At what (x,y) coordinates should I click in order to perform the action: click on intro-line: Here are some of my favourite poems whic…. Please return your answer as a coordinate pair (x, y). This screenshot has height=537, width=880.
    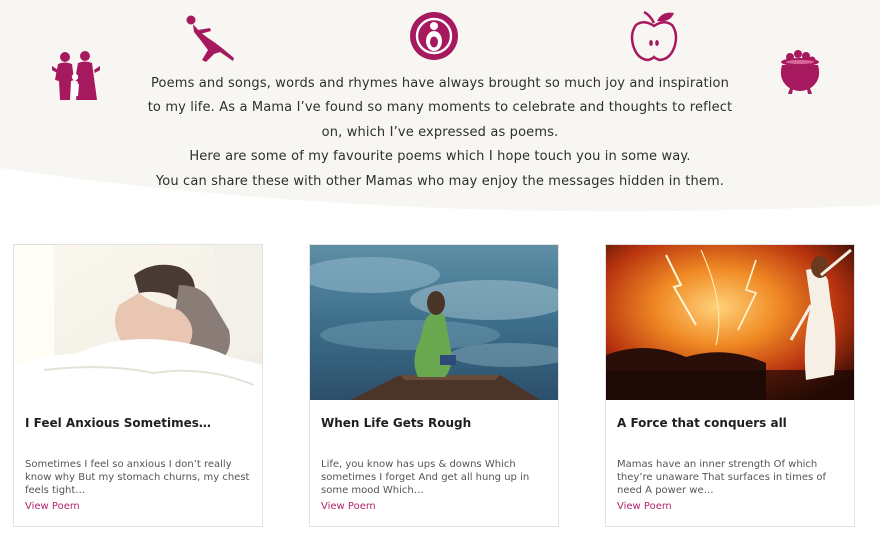
    Looking at the image, I should click on (440, 157).